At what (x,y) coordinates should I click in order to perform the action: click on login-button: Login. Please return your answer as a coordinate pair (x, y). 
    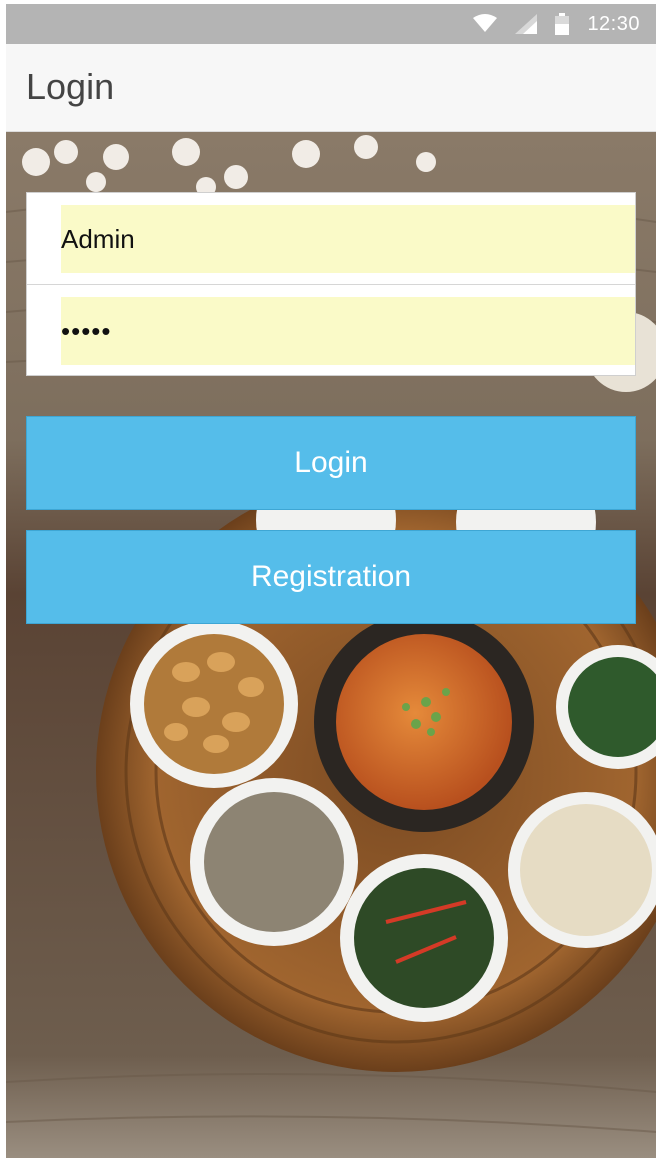
    Looking at the image, I should click on (331, 463).